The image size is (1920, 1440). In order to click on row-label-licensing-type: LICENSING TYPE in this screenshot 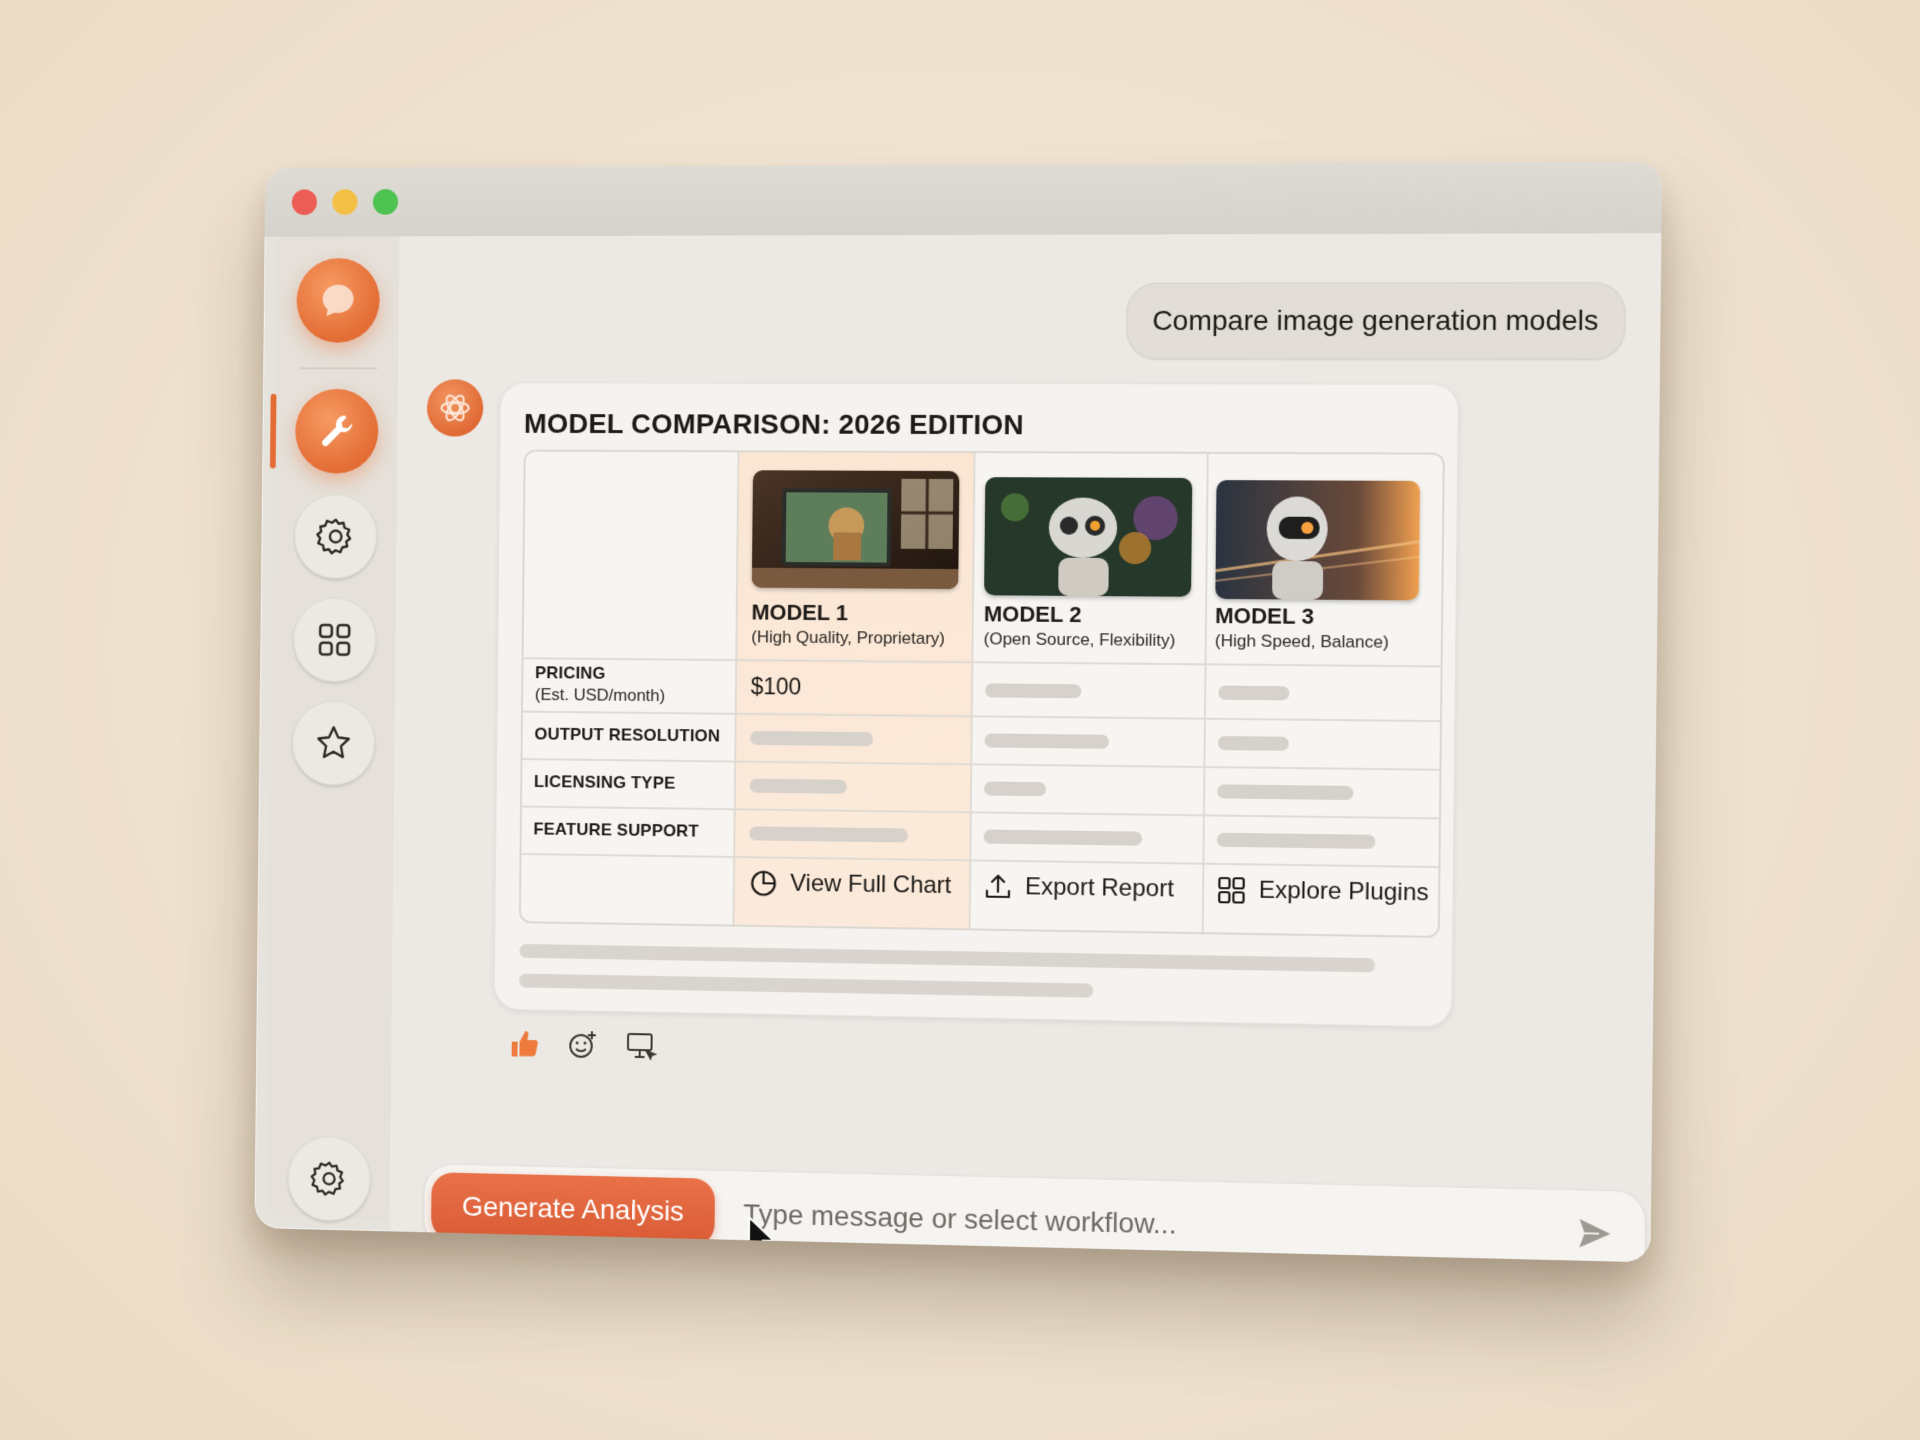, I will do `click(605, 783)`.